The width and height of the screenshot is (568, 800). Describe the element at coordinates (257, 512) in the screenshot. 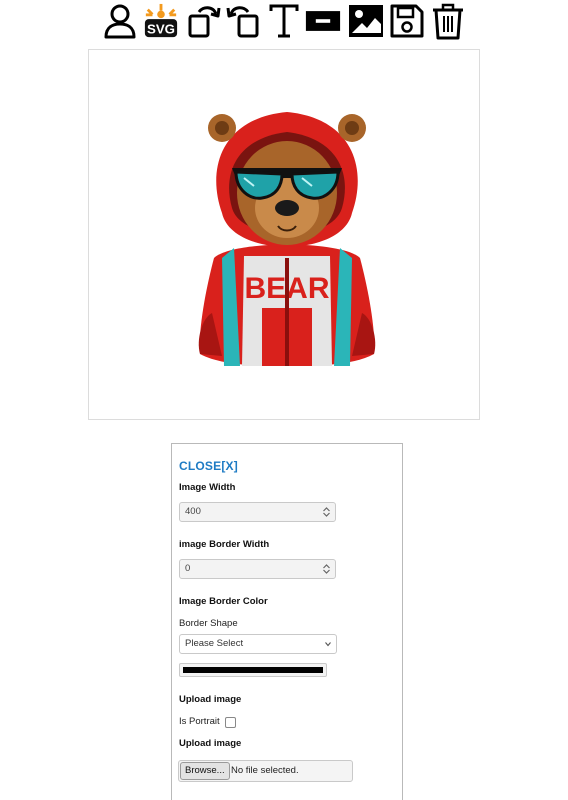

I see `image-width-input: 400` at that location.